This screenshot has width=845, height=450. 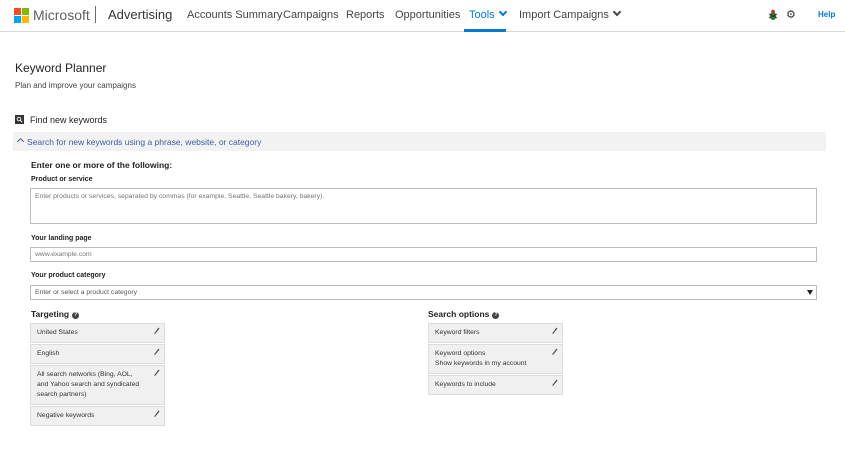 I want to click on page-subtitle: Plan and improve your campaigns, so click(x=75, y=85).